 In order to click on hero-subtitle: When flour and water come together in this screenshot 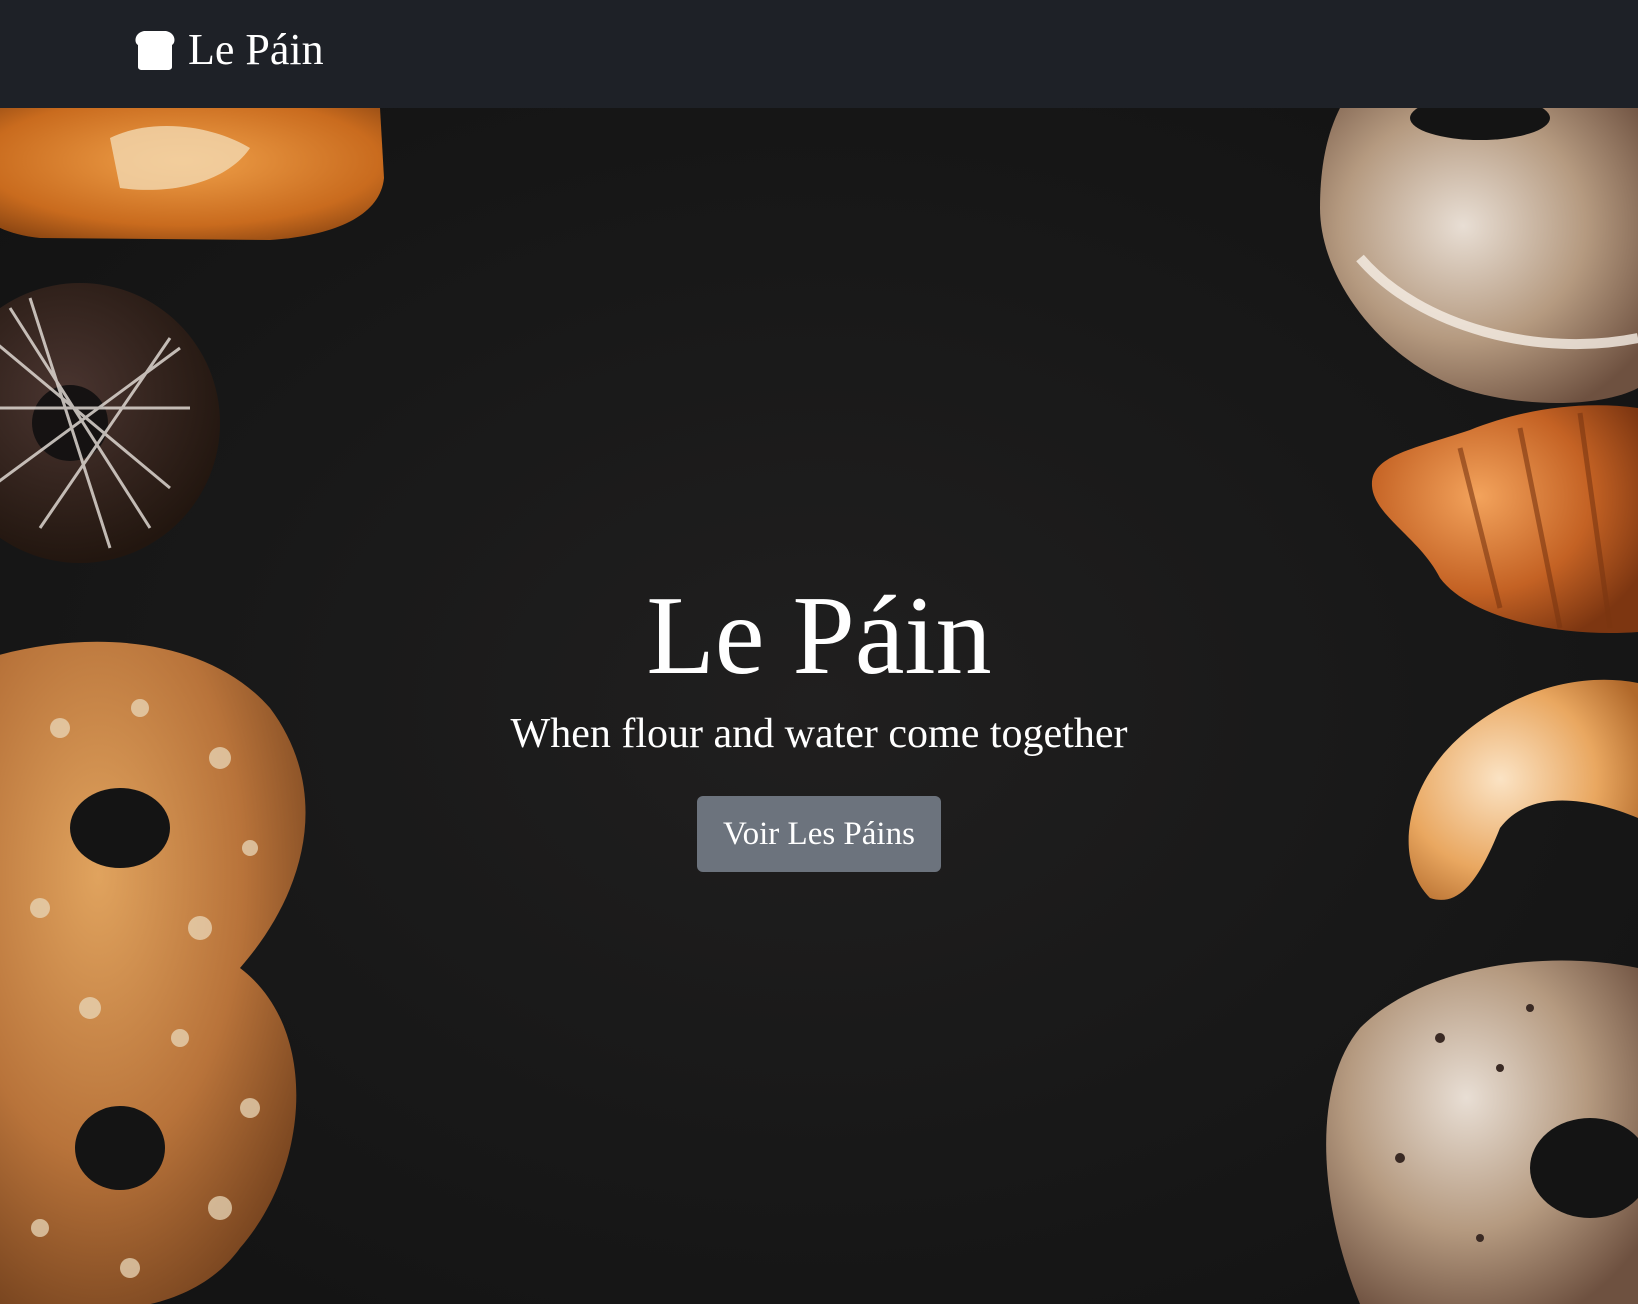, I will do `click(819, 734)`.